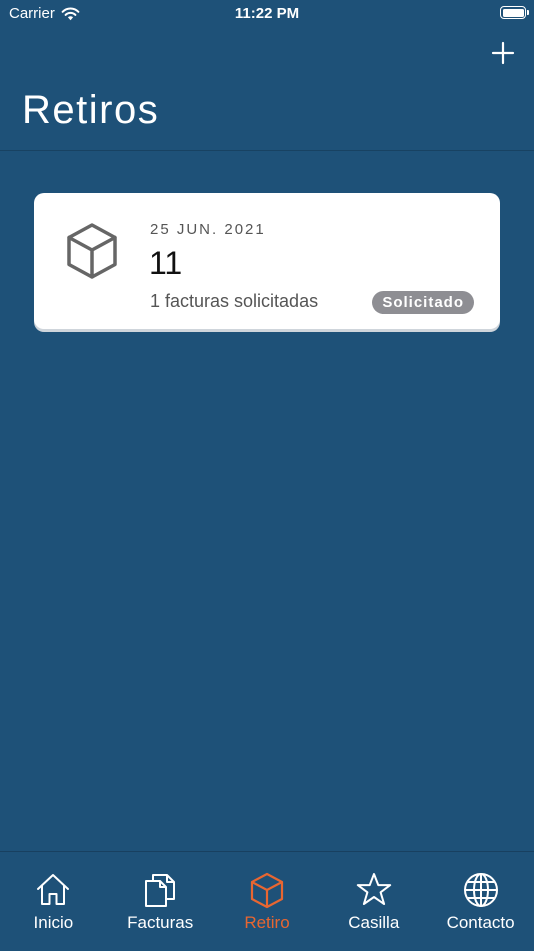  I want to click on tab-casilla: Casilla, so click(373, 901).